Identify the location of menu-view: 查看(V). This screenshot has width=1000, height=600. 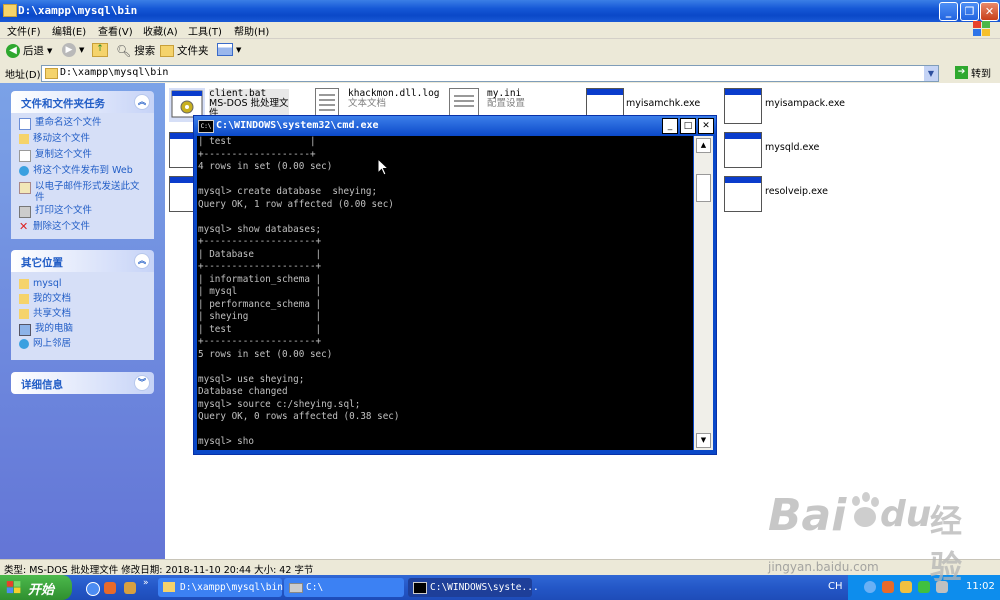
(115, 30).